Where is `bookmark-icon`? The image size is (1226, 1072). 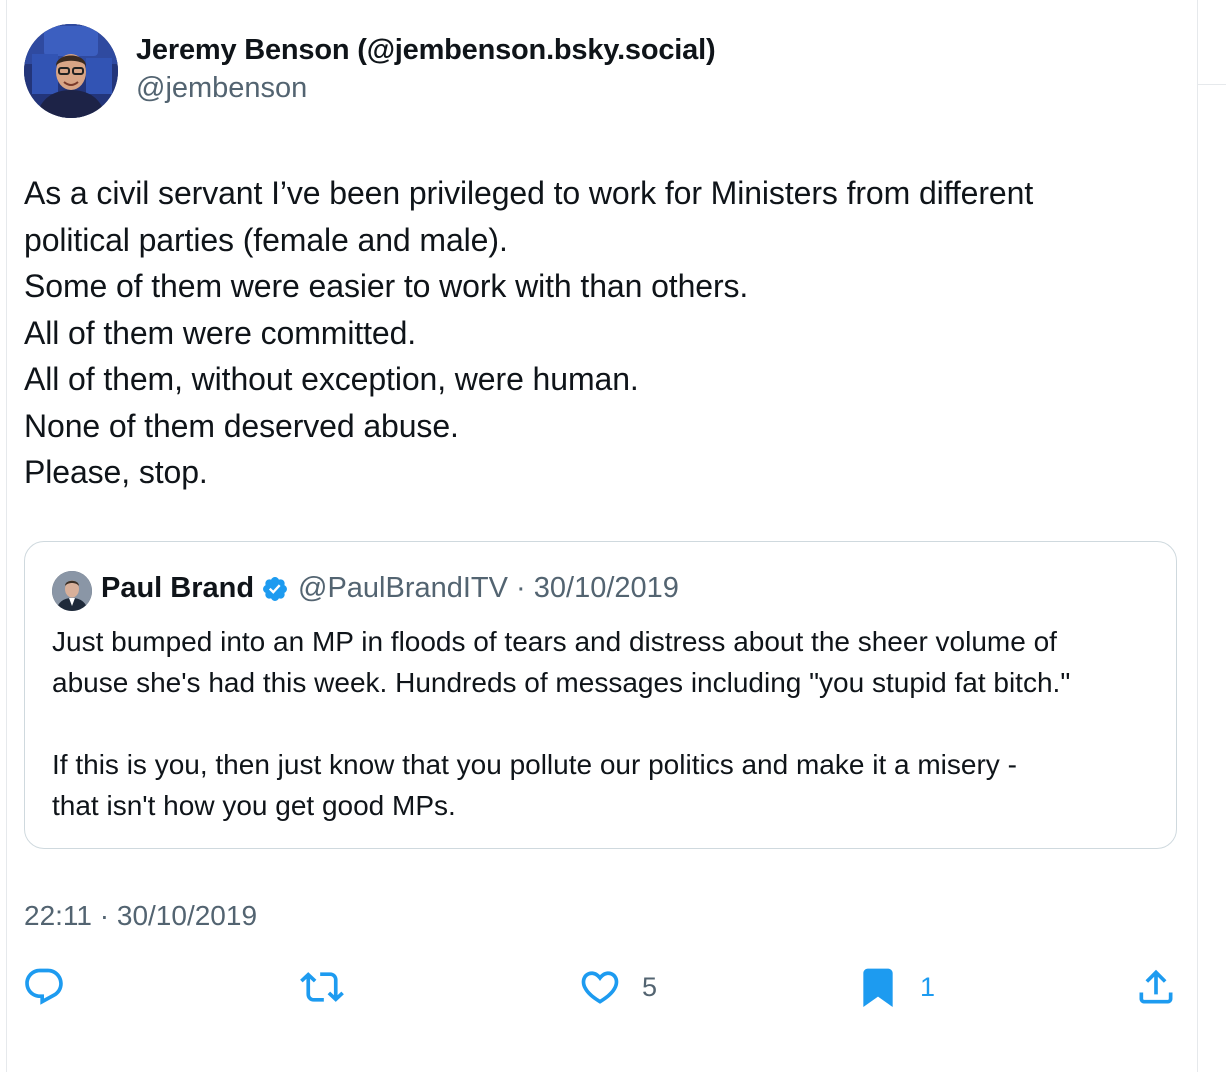 bookmark-icon is located at coordinates (878, 988).